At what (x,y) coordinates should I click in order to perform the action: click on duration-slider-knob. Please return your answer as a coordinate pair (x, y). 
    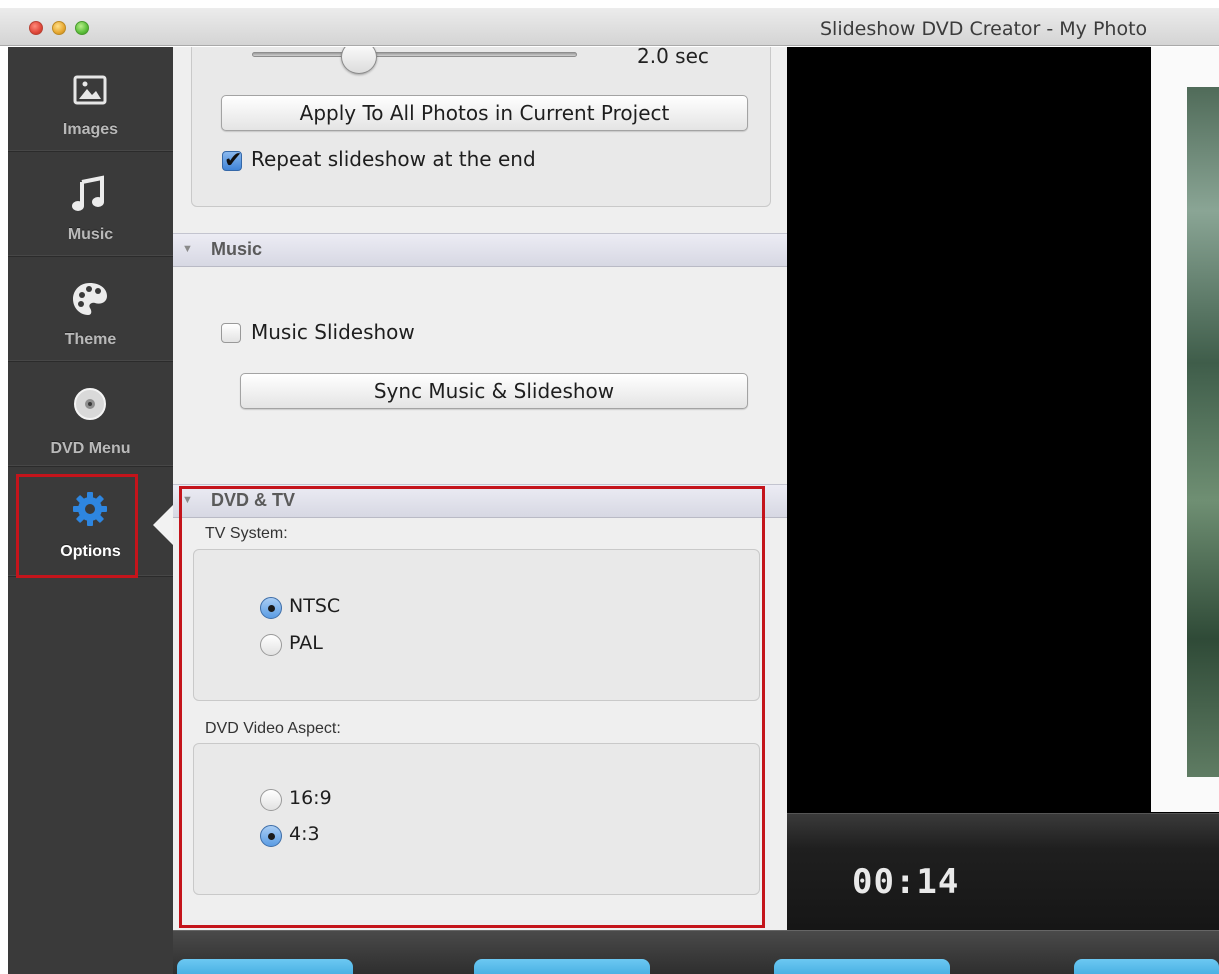
    Looking at the image, I should click on (359, 60).